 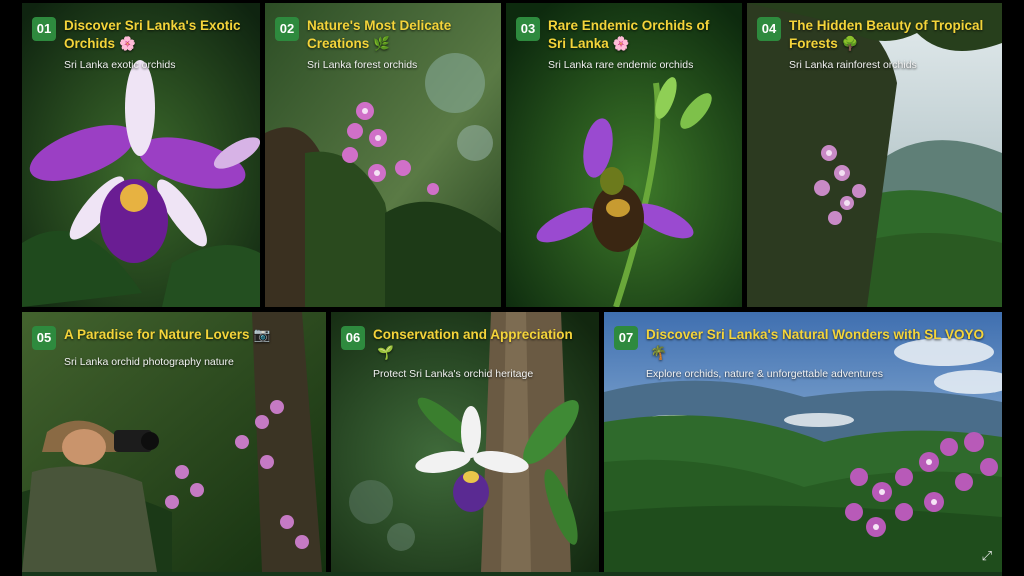 What do you see at coordinates (44, 29) in the screenshot?
I see `panel-number-badge: 01` at bounding box center [44, 29].